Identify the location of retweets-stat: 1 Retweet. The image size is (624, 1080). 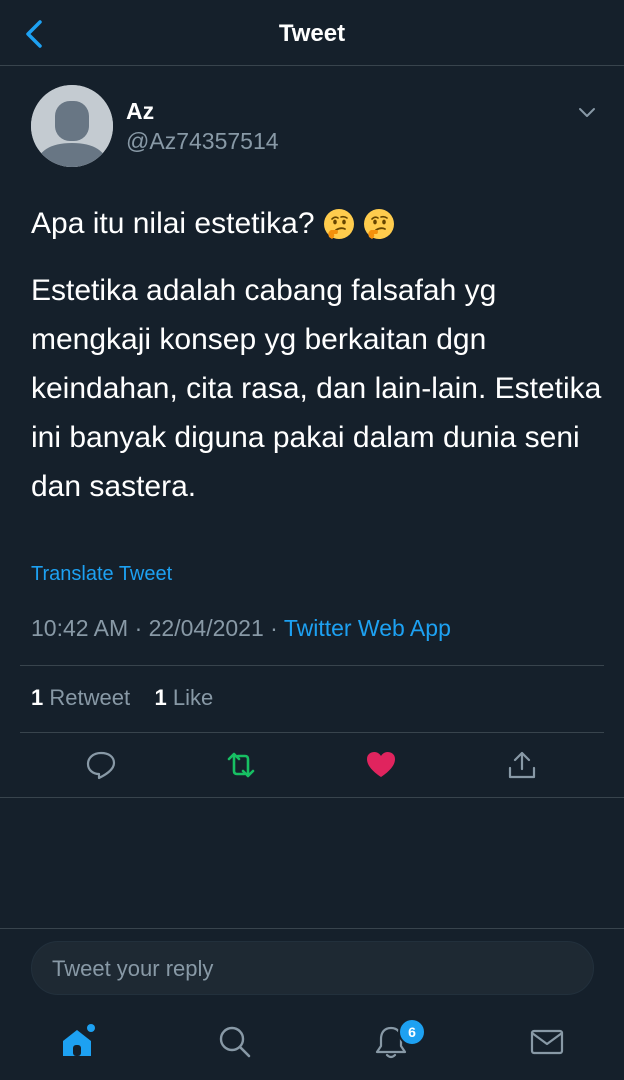
(80, 697).